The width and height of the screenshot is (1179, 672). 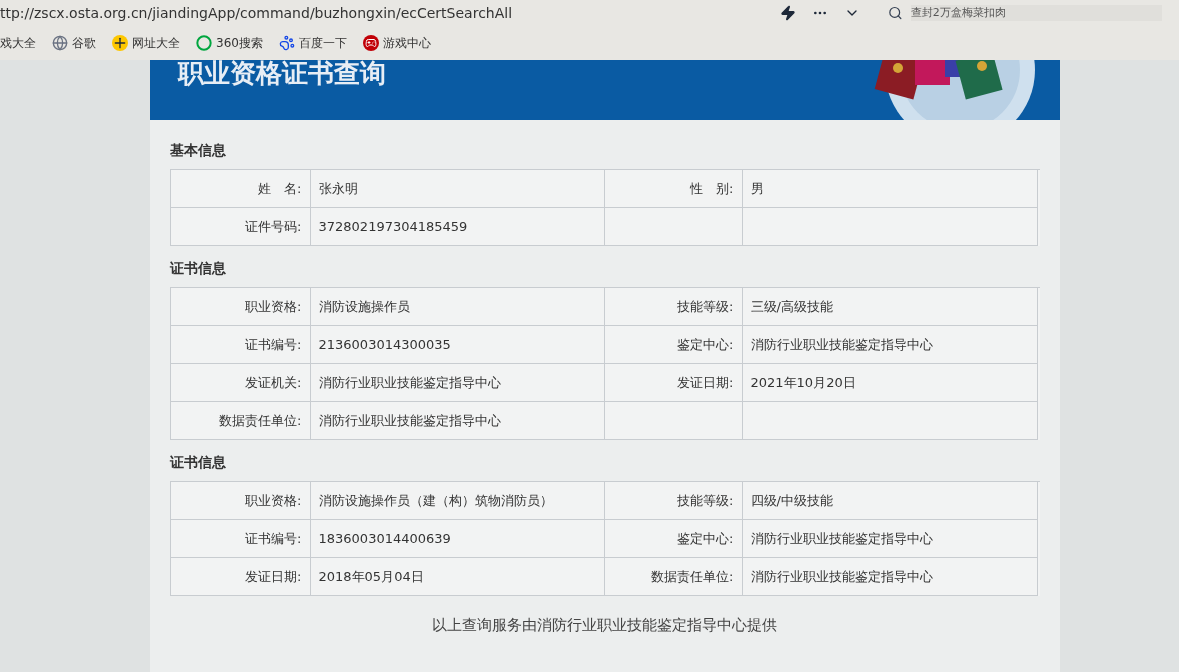 What do you see at coordinates (240, 227) in the screenshot?
I see `label-cell: 证件号码:` at bounding box center [240, 227].